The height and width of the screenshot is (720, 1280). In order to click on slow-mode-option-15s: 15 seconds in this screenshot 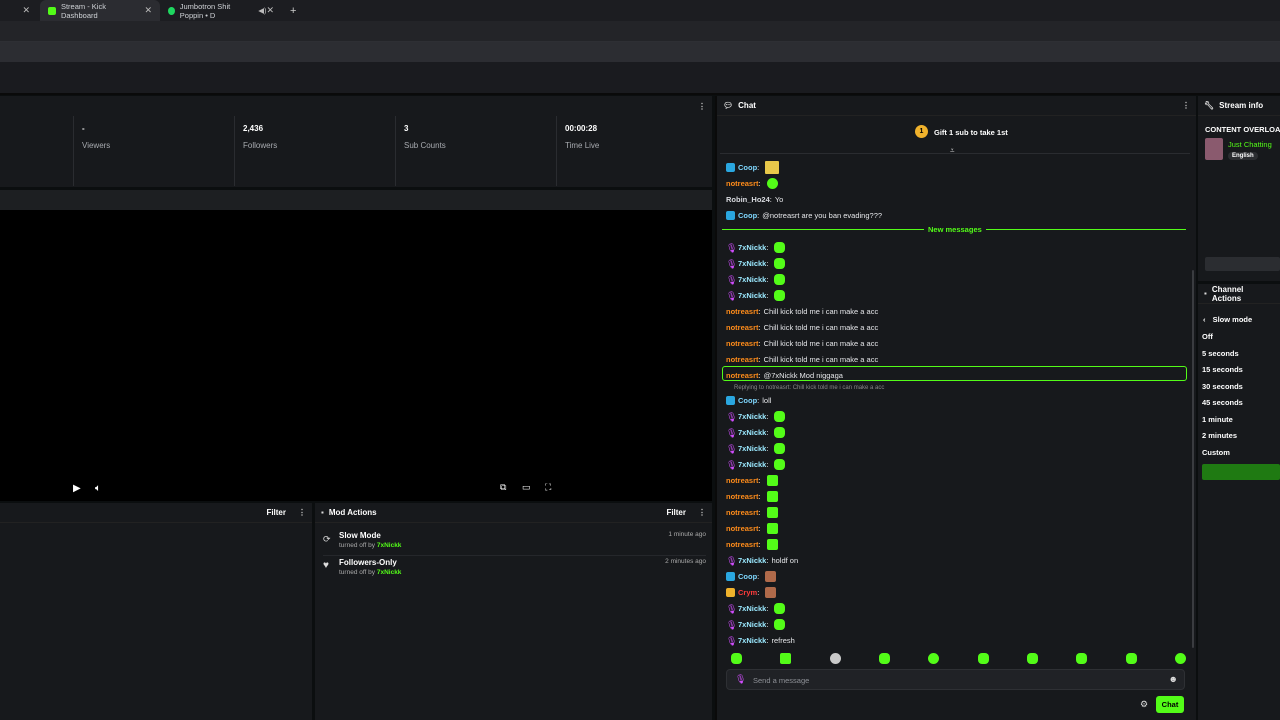, I will do `click(1222, 369)`.